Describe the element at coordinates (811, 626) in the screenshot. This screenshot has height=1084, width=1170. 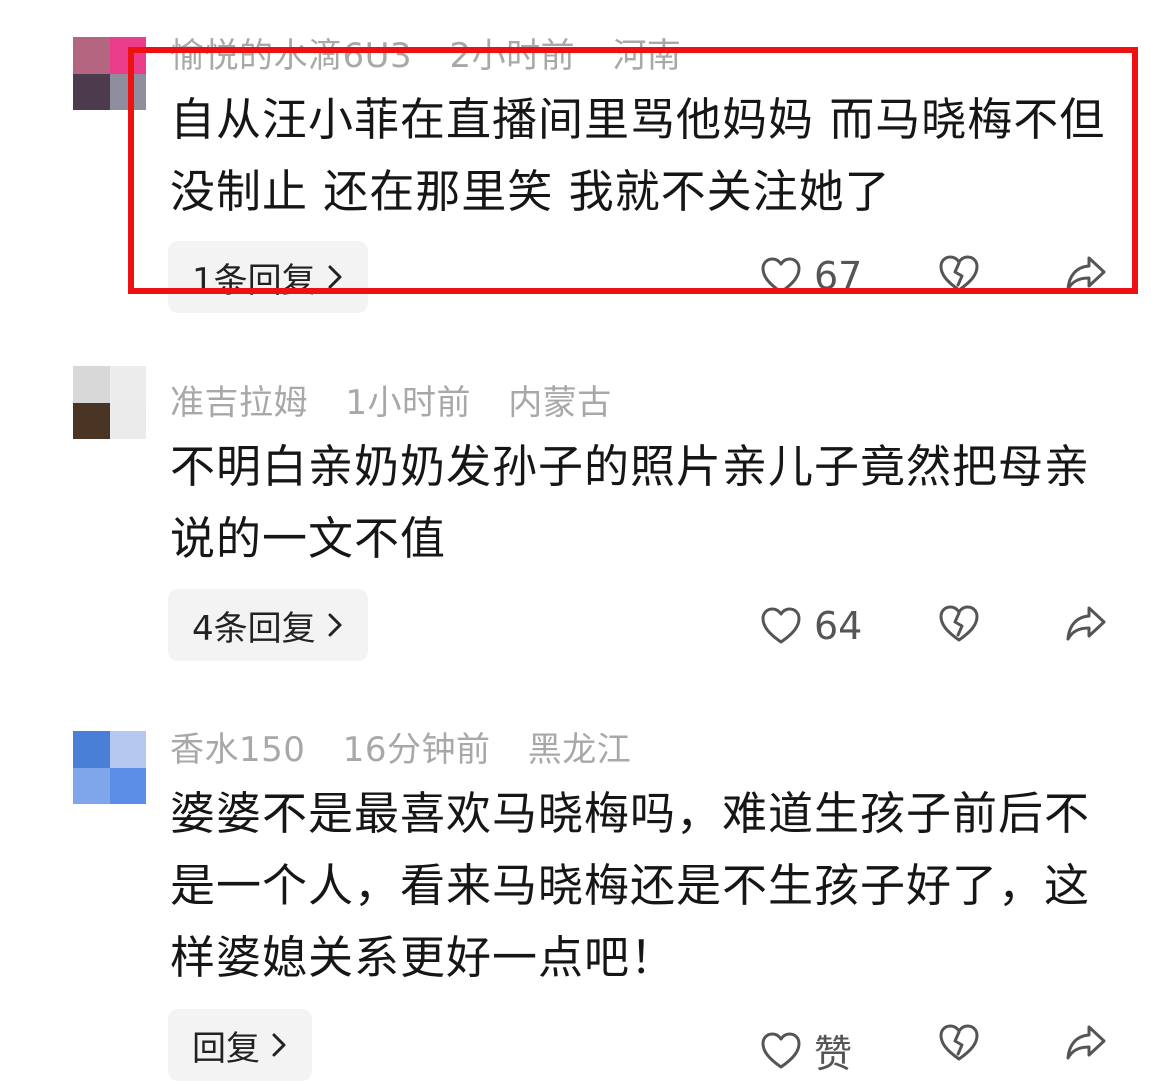
I see `like-button: 64` at that location.